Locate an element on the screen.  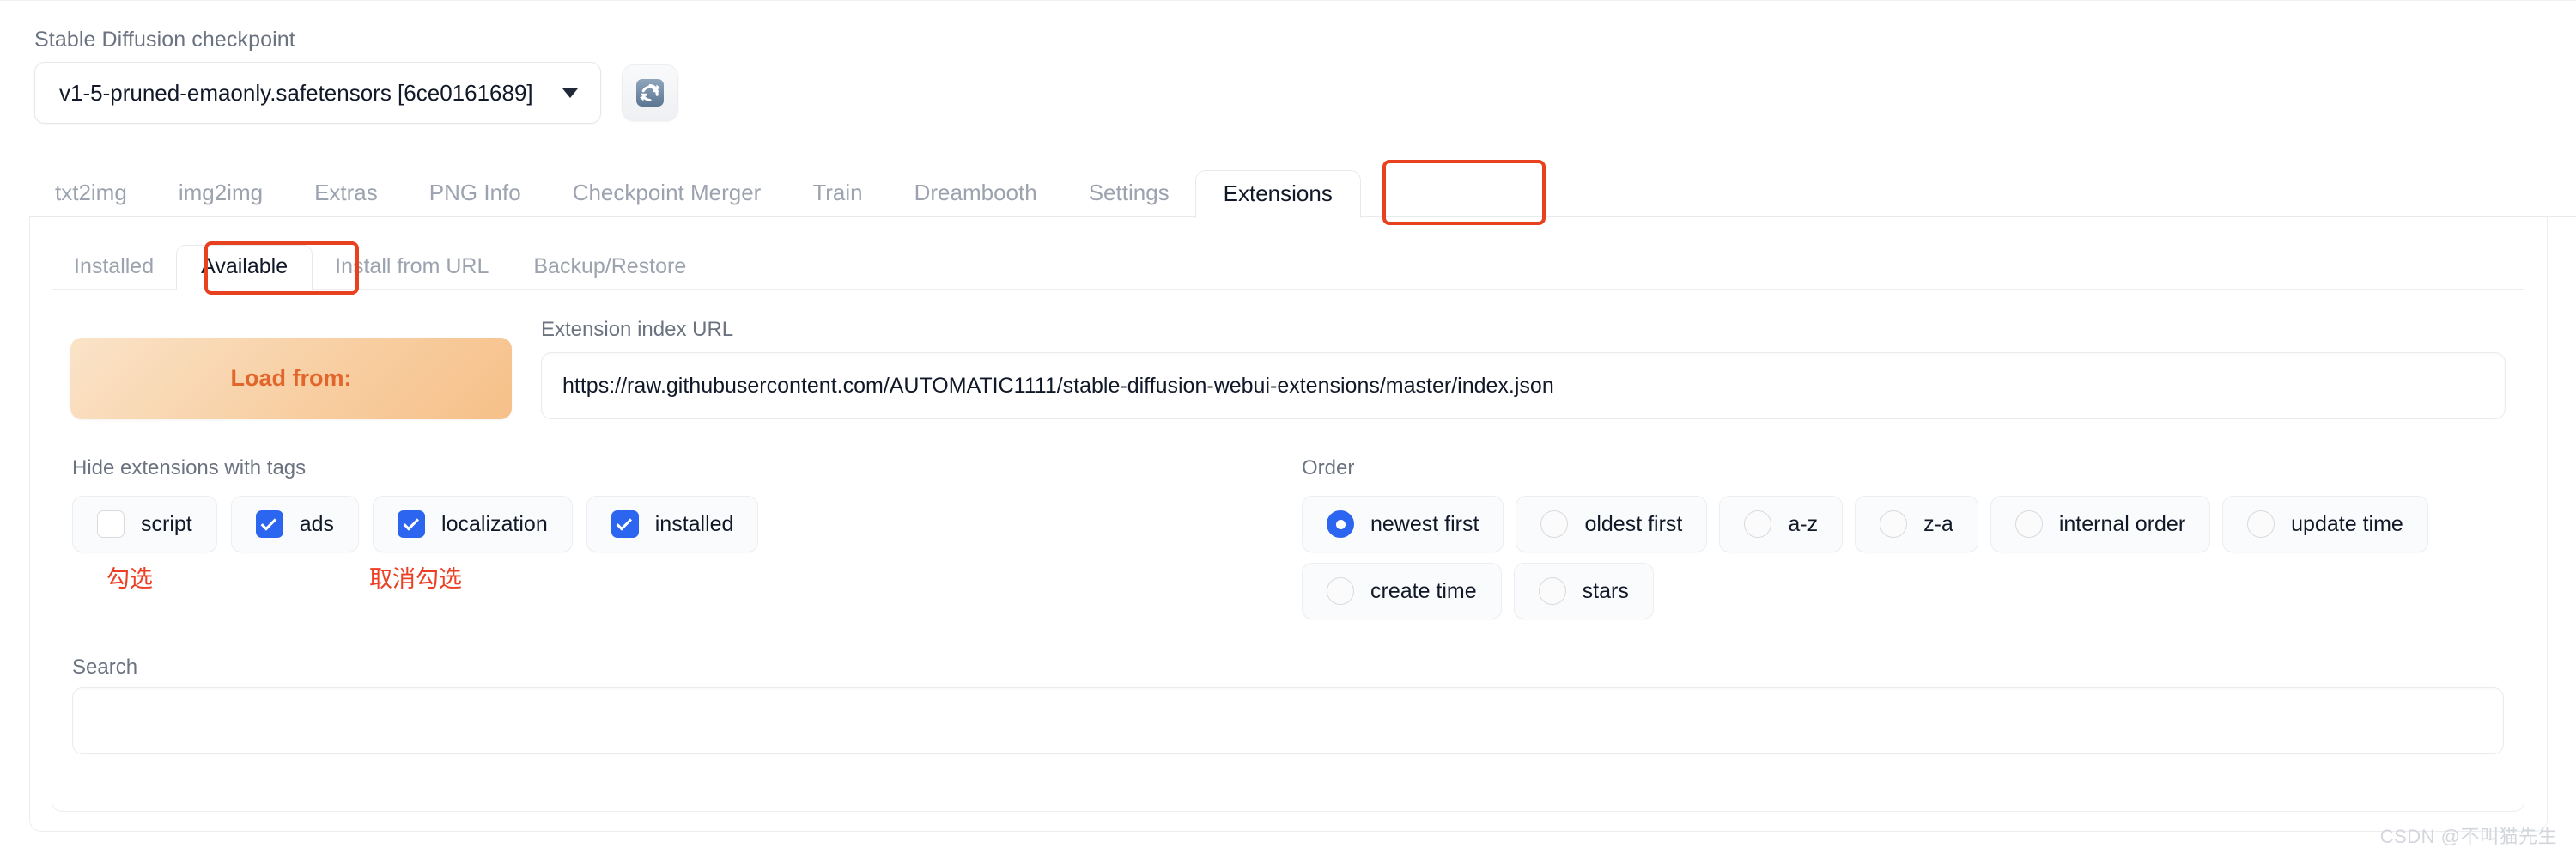
checkpoint-label: Stable Diffusion checkpoint is located at coordinates (164, 39).